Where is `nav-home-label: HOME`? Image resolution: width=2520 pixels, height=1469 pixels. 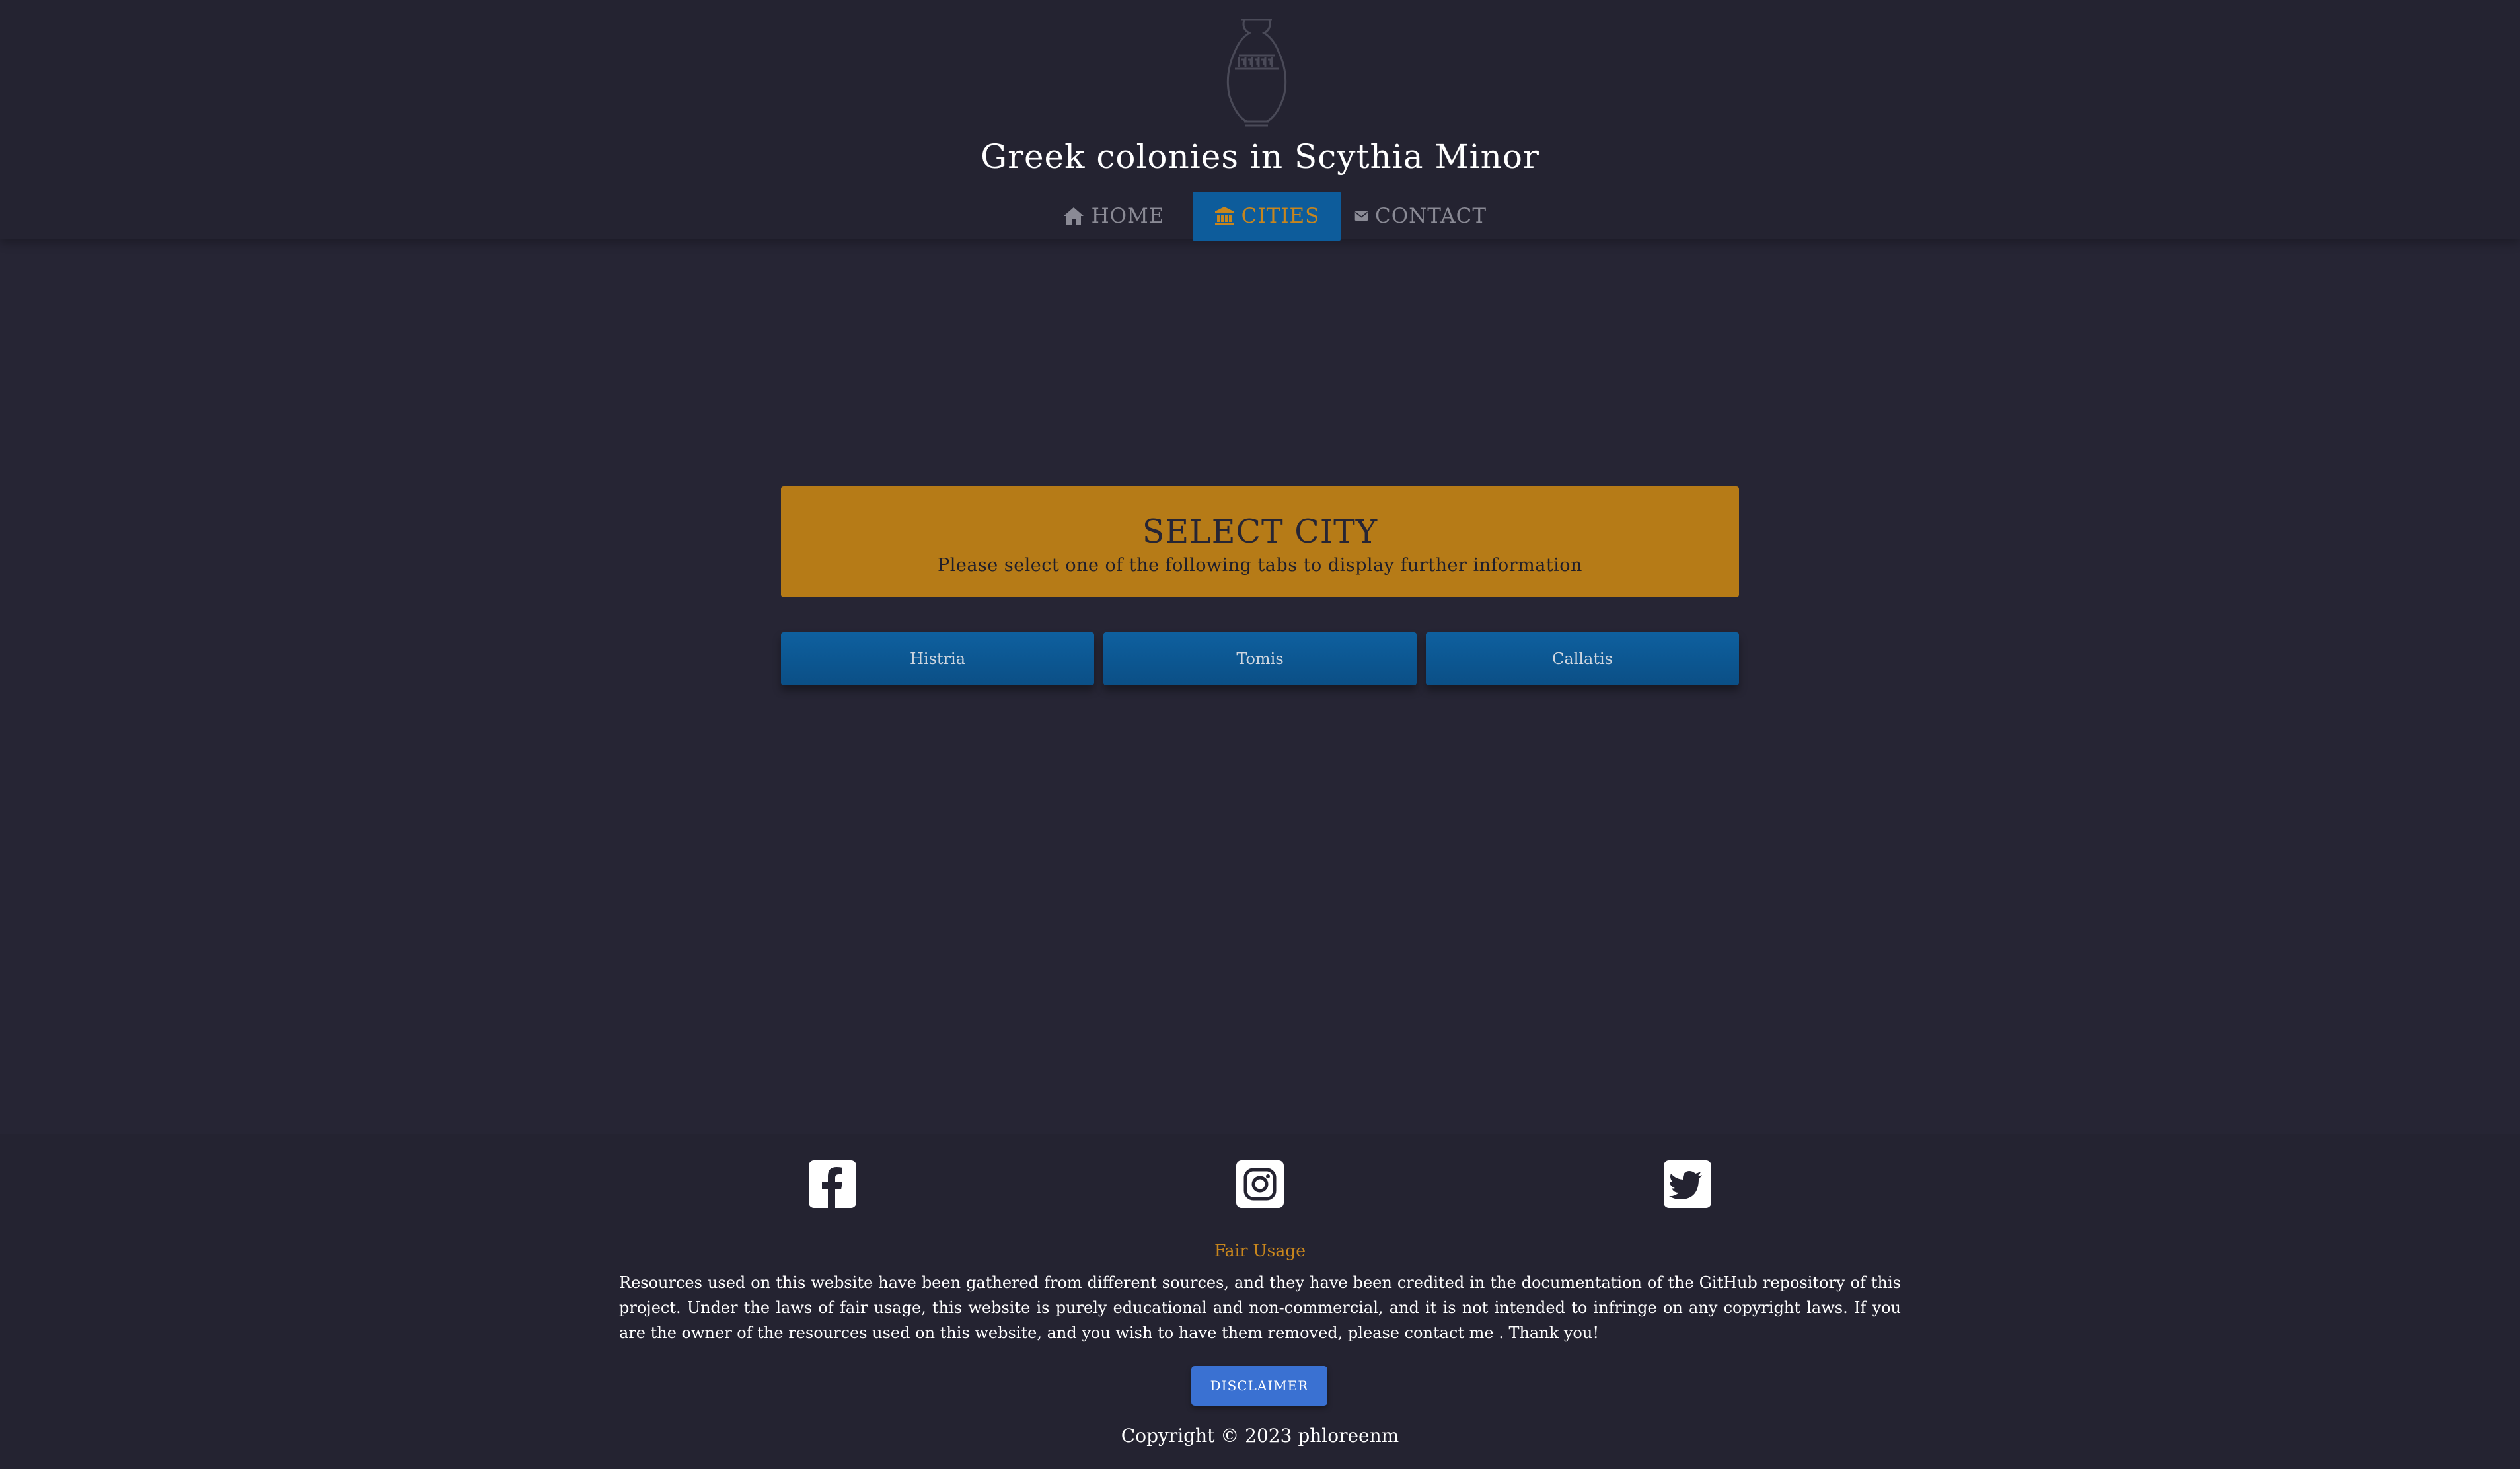 nav-home-label: HOME is located at coordinates (1128, 216).